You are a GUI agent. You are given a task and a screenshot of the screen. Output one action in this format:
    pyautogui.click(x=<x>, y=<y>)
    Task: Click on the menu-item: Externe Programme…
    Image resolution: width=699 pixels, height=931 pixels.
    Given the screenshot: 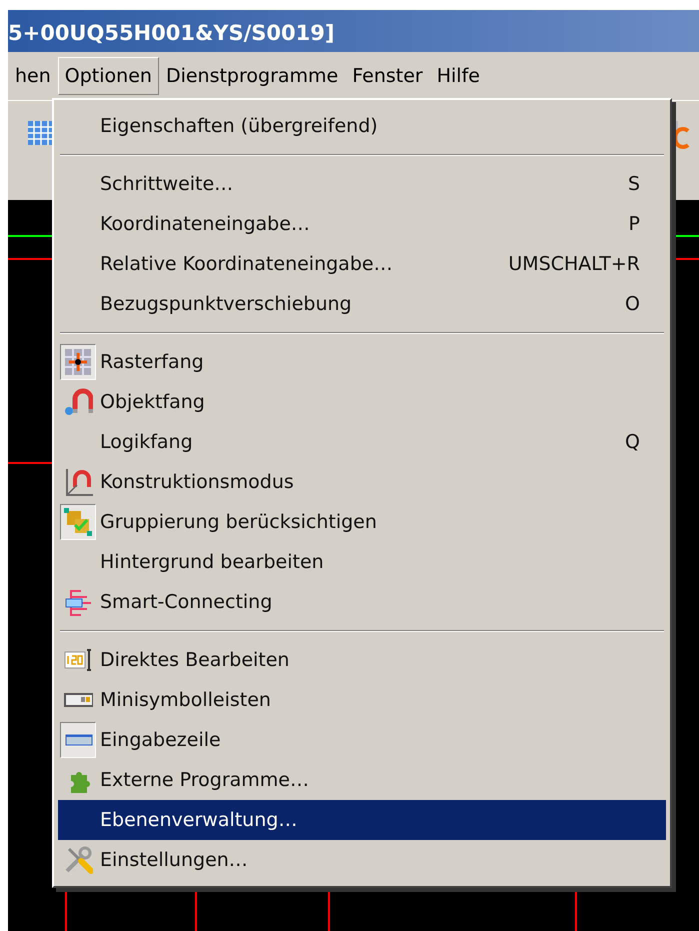 What is the action you would take?
    pyautogui.click(x=362, y=780)
    